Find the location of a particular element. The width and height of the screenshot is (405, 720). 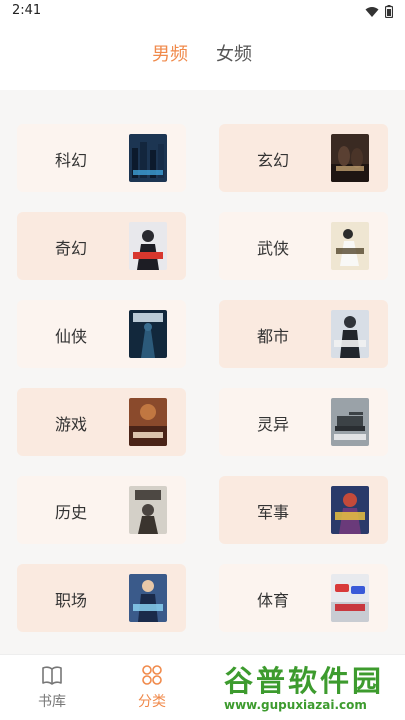

nav-shelf-label: 书库 is located at coordinates (52, 702).